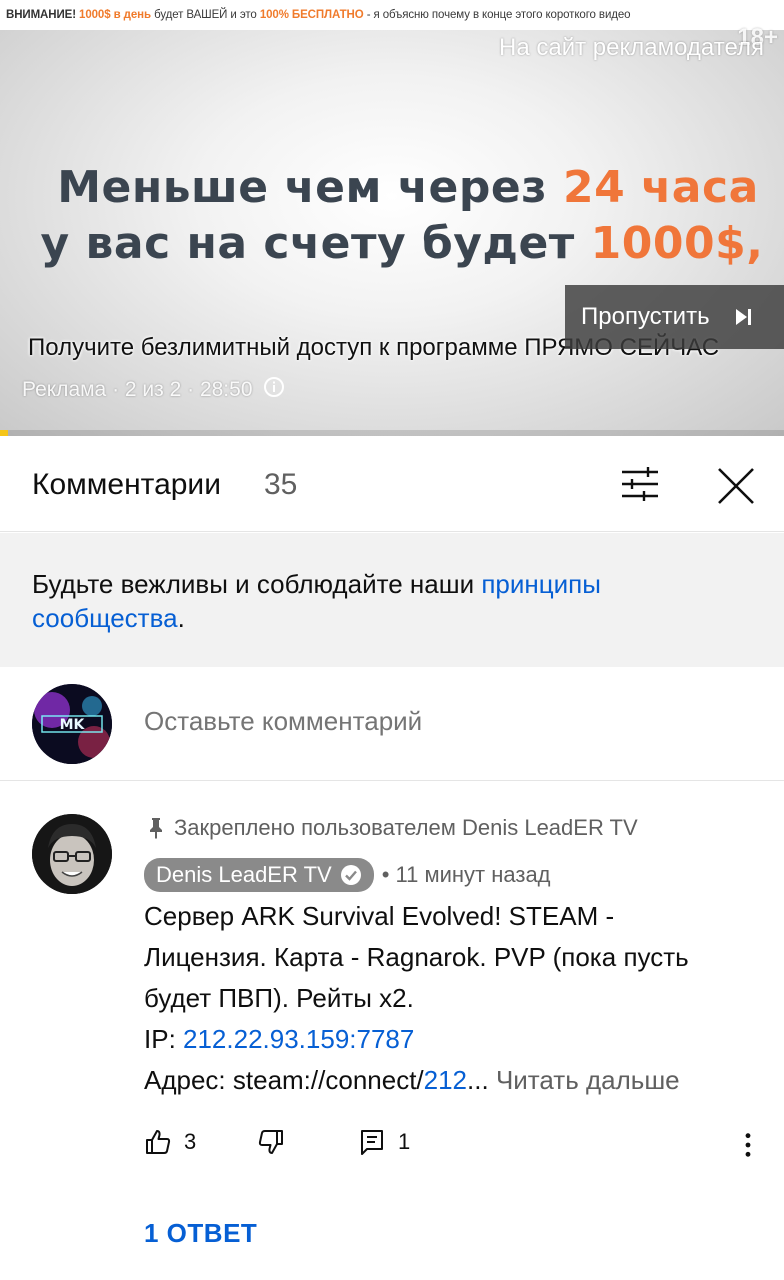 Image resolution: width=784 pixels, height=1280 pixels. What do you see at coordinates (257, 584) in the screenshot?
I see `notice-text: Будьте вежливы и соблюдайте наши` at bounding box center [257, 584].